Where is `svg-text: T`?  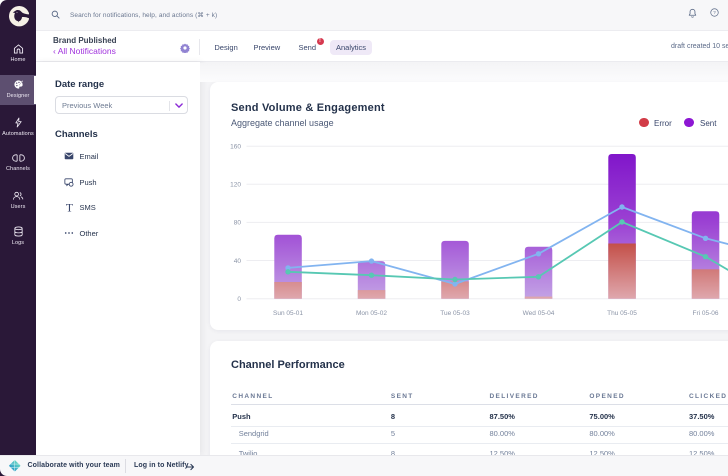
svg-text: T is located at coordinates (68, 207).